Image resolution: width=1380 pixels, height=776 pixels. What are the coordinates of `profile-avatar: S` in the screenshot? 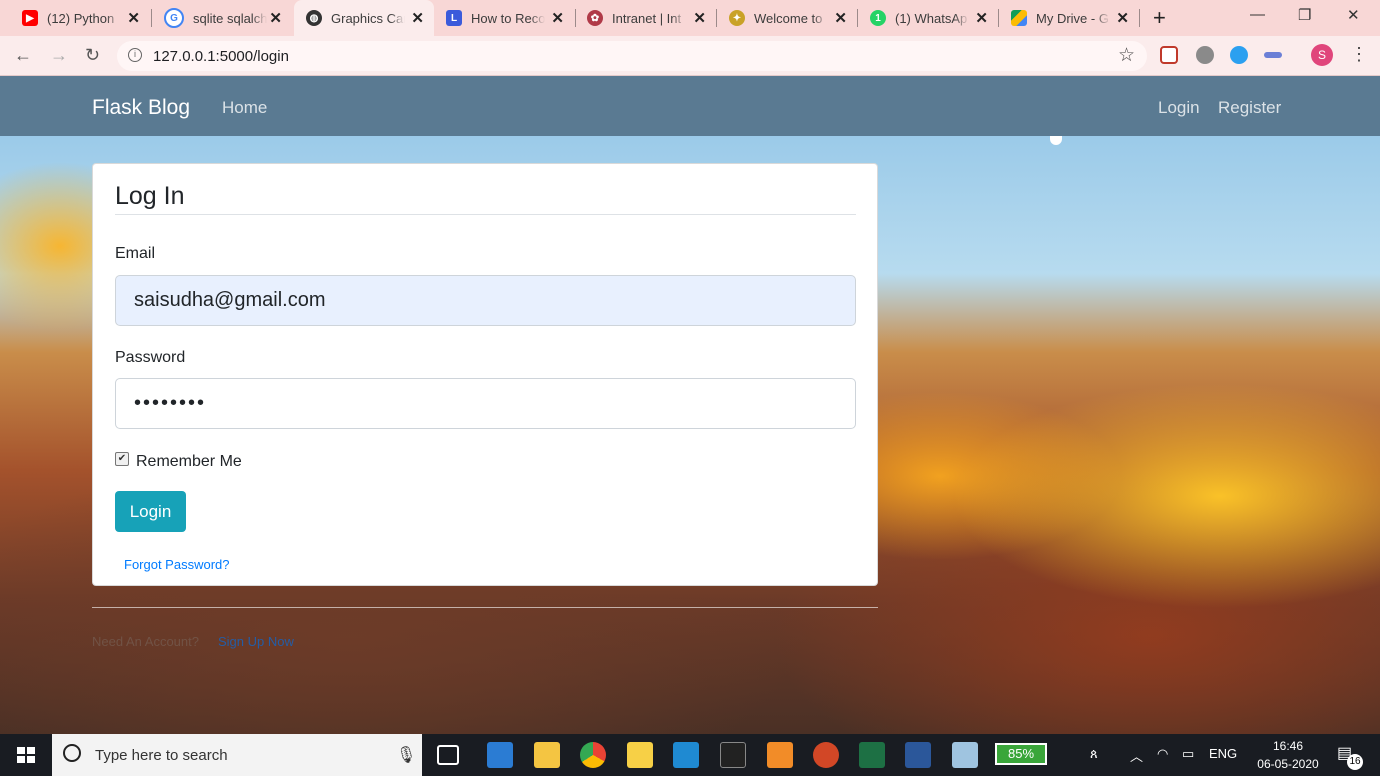 It's located at (1322, 55).